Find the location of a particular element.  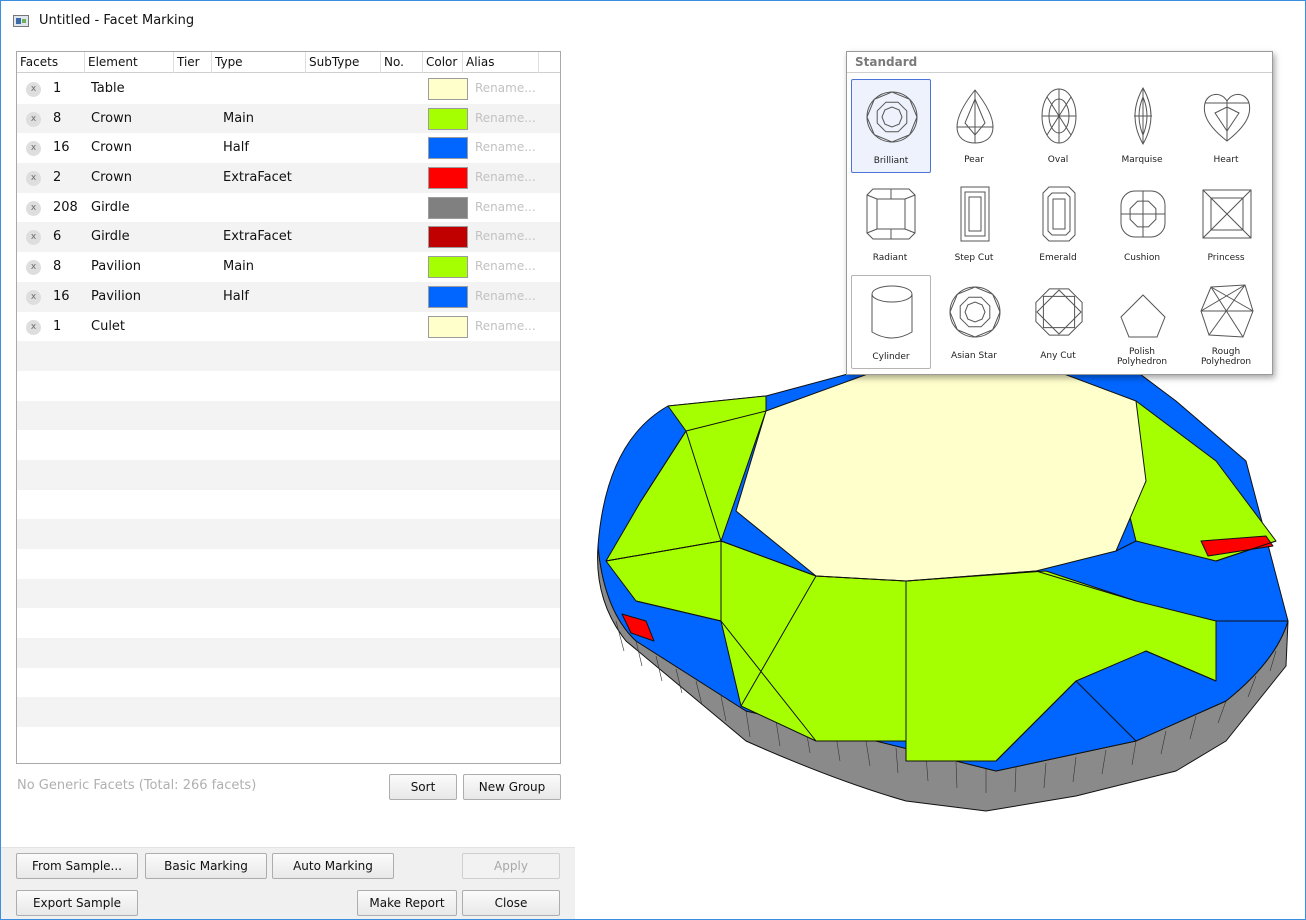

new-group-button: New Group is located at coordinates (512, 787).